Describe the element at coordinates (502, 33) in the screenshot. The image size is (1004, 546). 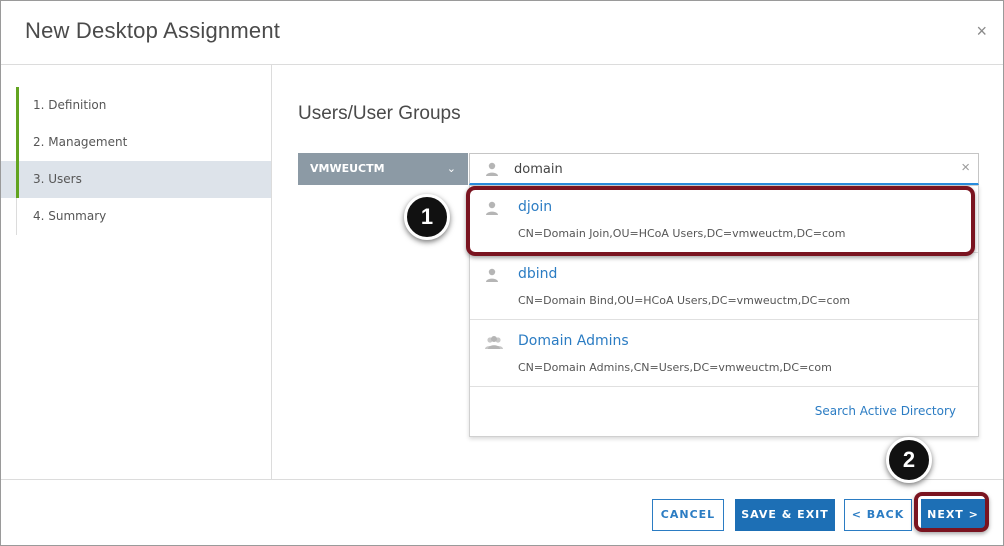
I see `dialog-header: New Desktop Assignment ×` at that location.